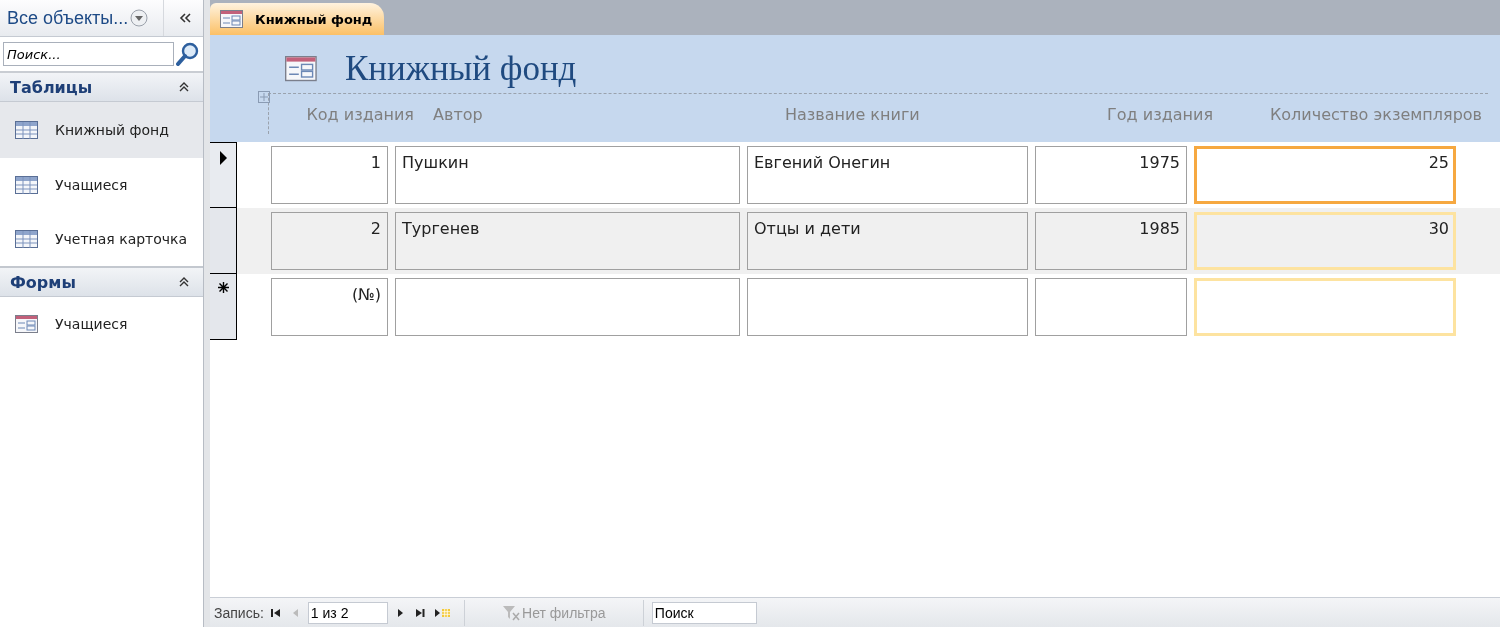 Image resolution: width=1500 pixels, height=627 pixels. Describe the element at coordinates (1111, 175) in the screenshot. I see `text-field: 1975` at that location.